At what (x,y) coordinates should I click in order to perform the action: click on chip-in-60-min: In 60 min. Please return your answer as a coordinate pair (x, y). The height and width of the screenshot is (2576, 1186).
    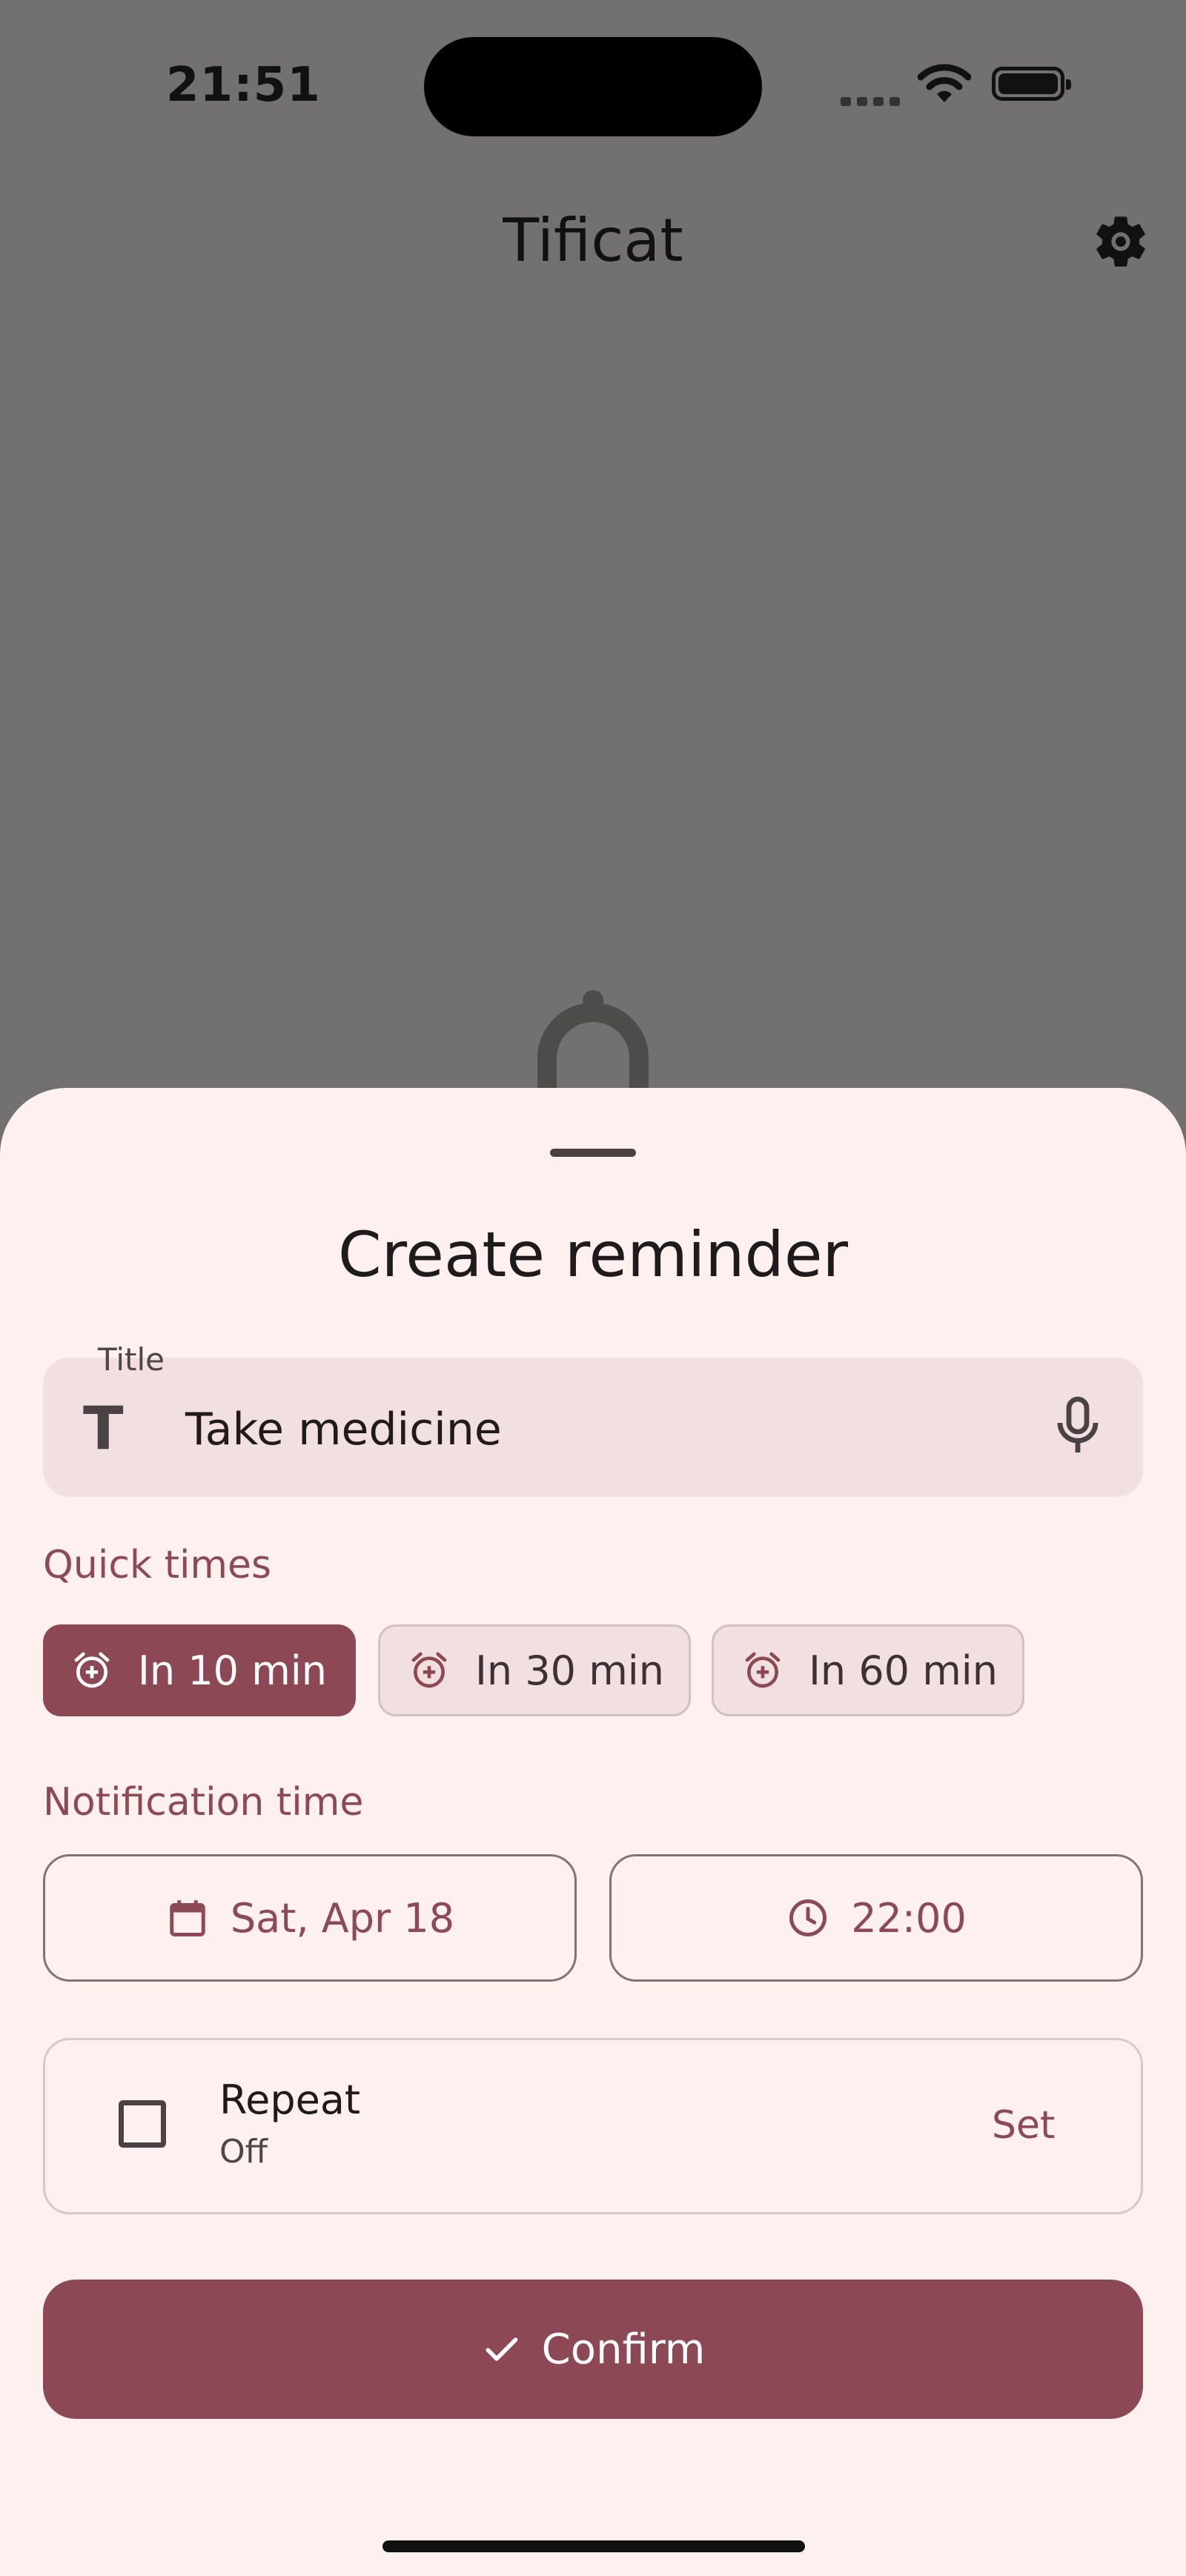
    Looking at the image, I should click on (868, 1670).